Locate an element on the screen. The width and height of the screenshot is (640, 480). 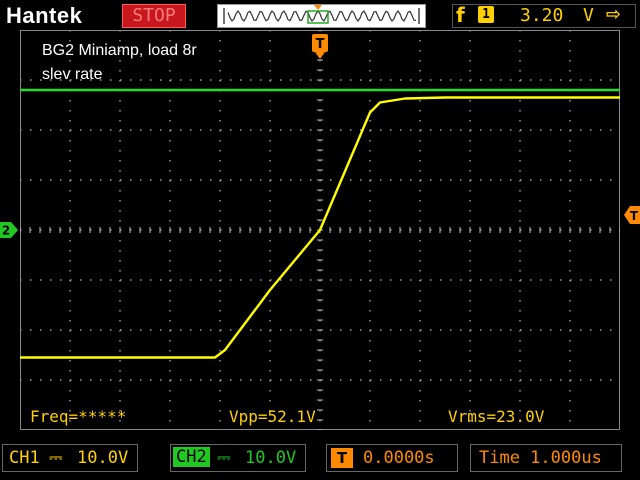
ch1-label: CH1 is located at coordinates (24, 458).